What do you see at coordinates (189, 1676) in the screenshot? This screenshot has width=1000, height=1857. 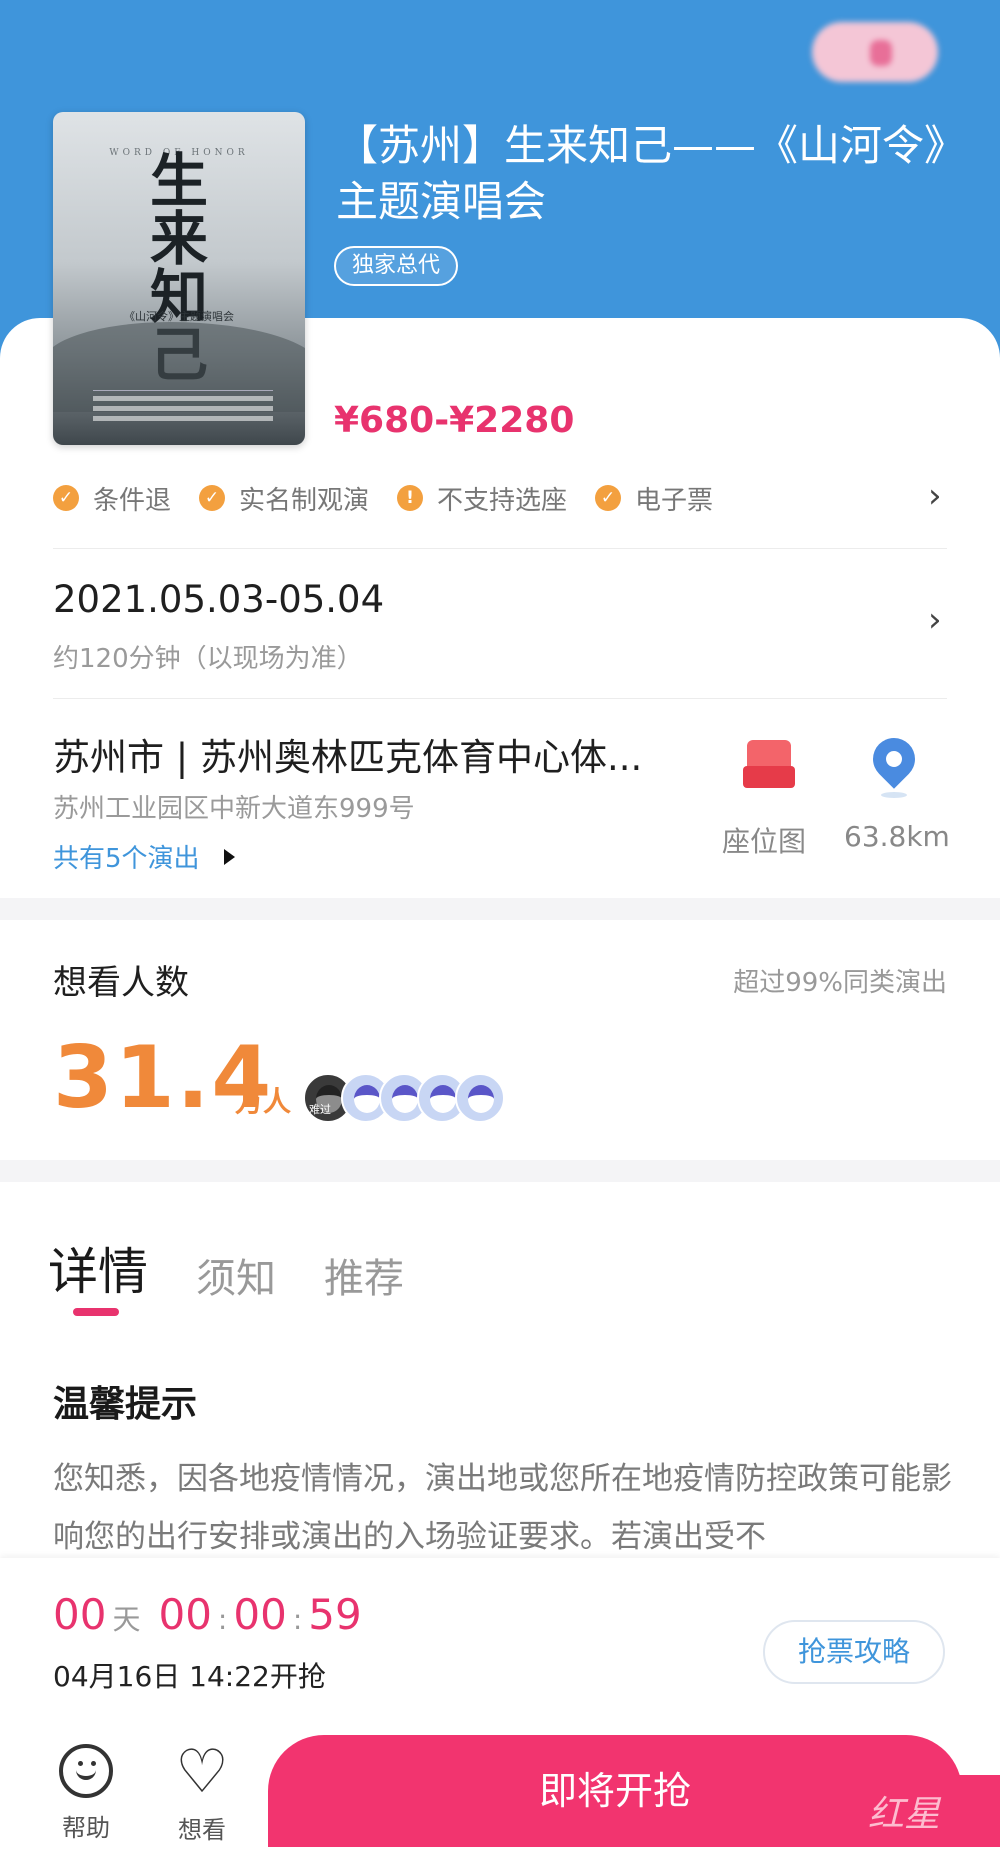 I see `sale-open-time: 04月16日 14:22开抢` at bounding box center [189, 1676].